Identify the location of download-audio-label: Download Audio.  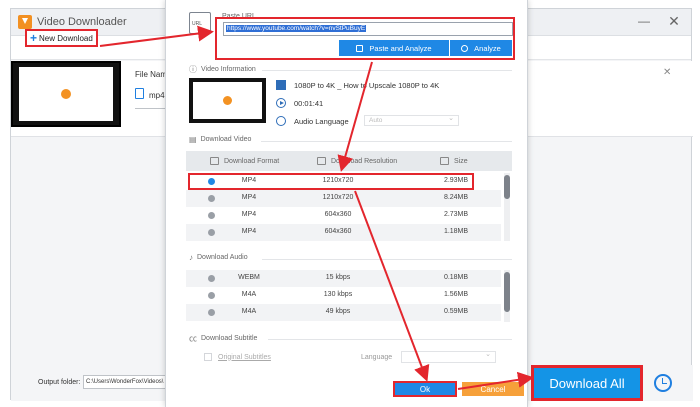
(222, 257).